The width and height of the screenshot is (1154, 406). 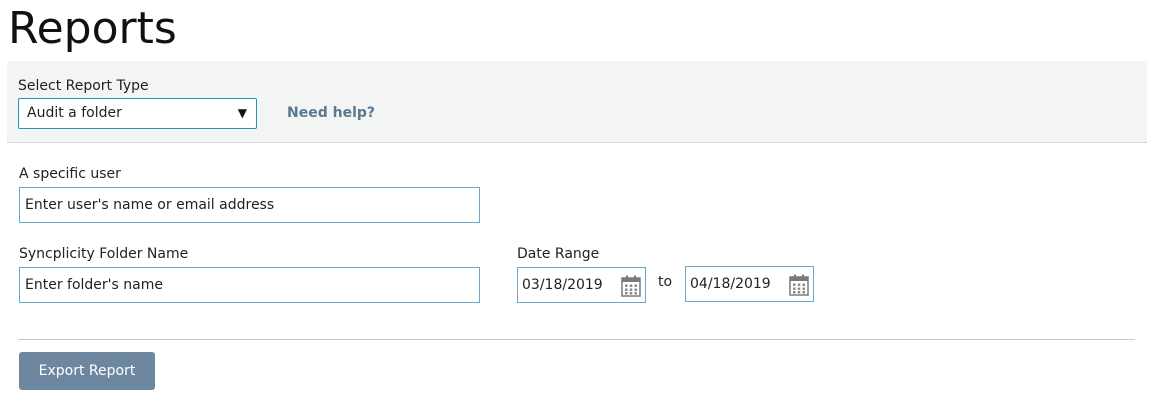 I want to click on end-date-value: 04/18/2019, so click(x=730, y=284).